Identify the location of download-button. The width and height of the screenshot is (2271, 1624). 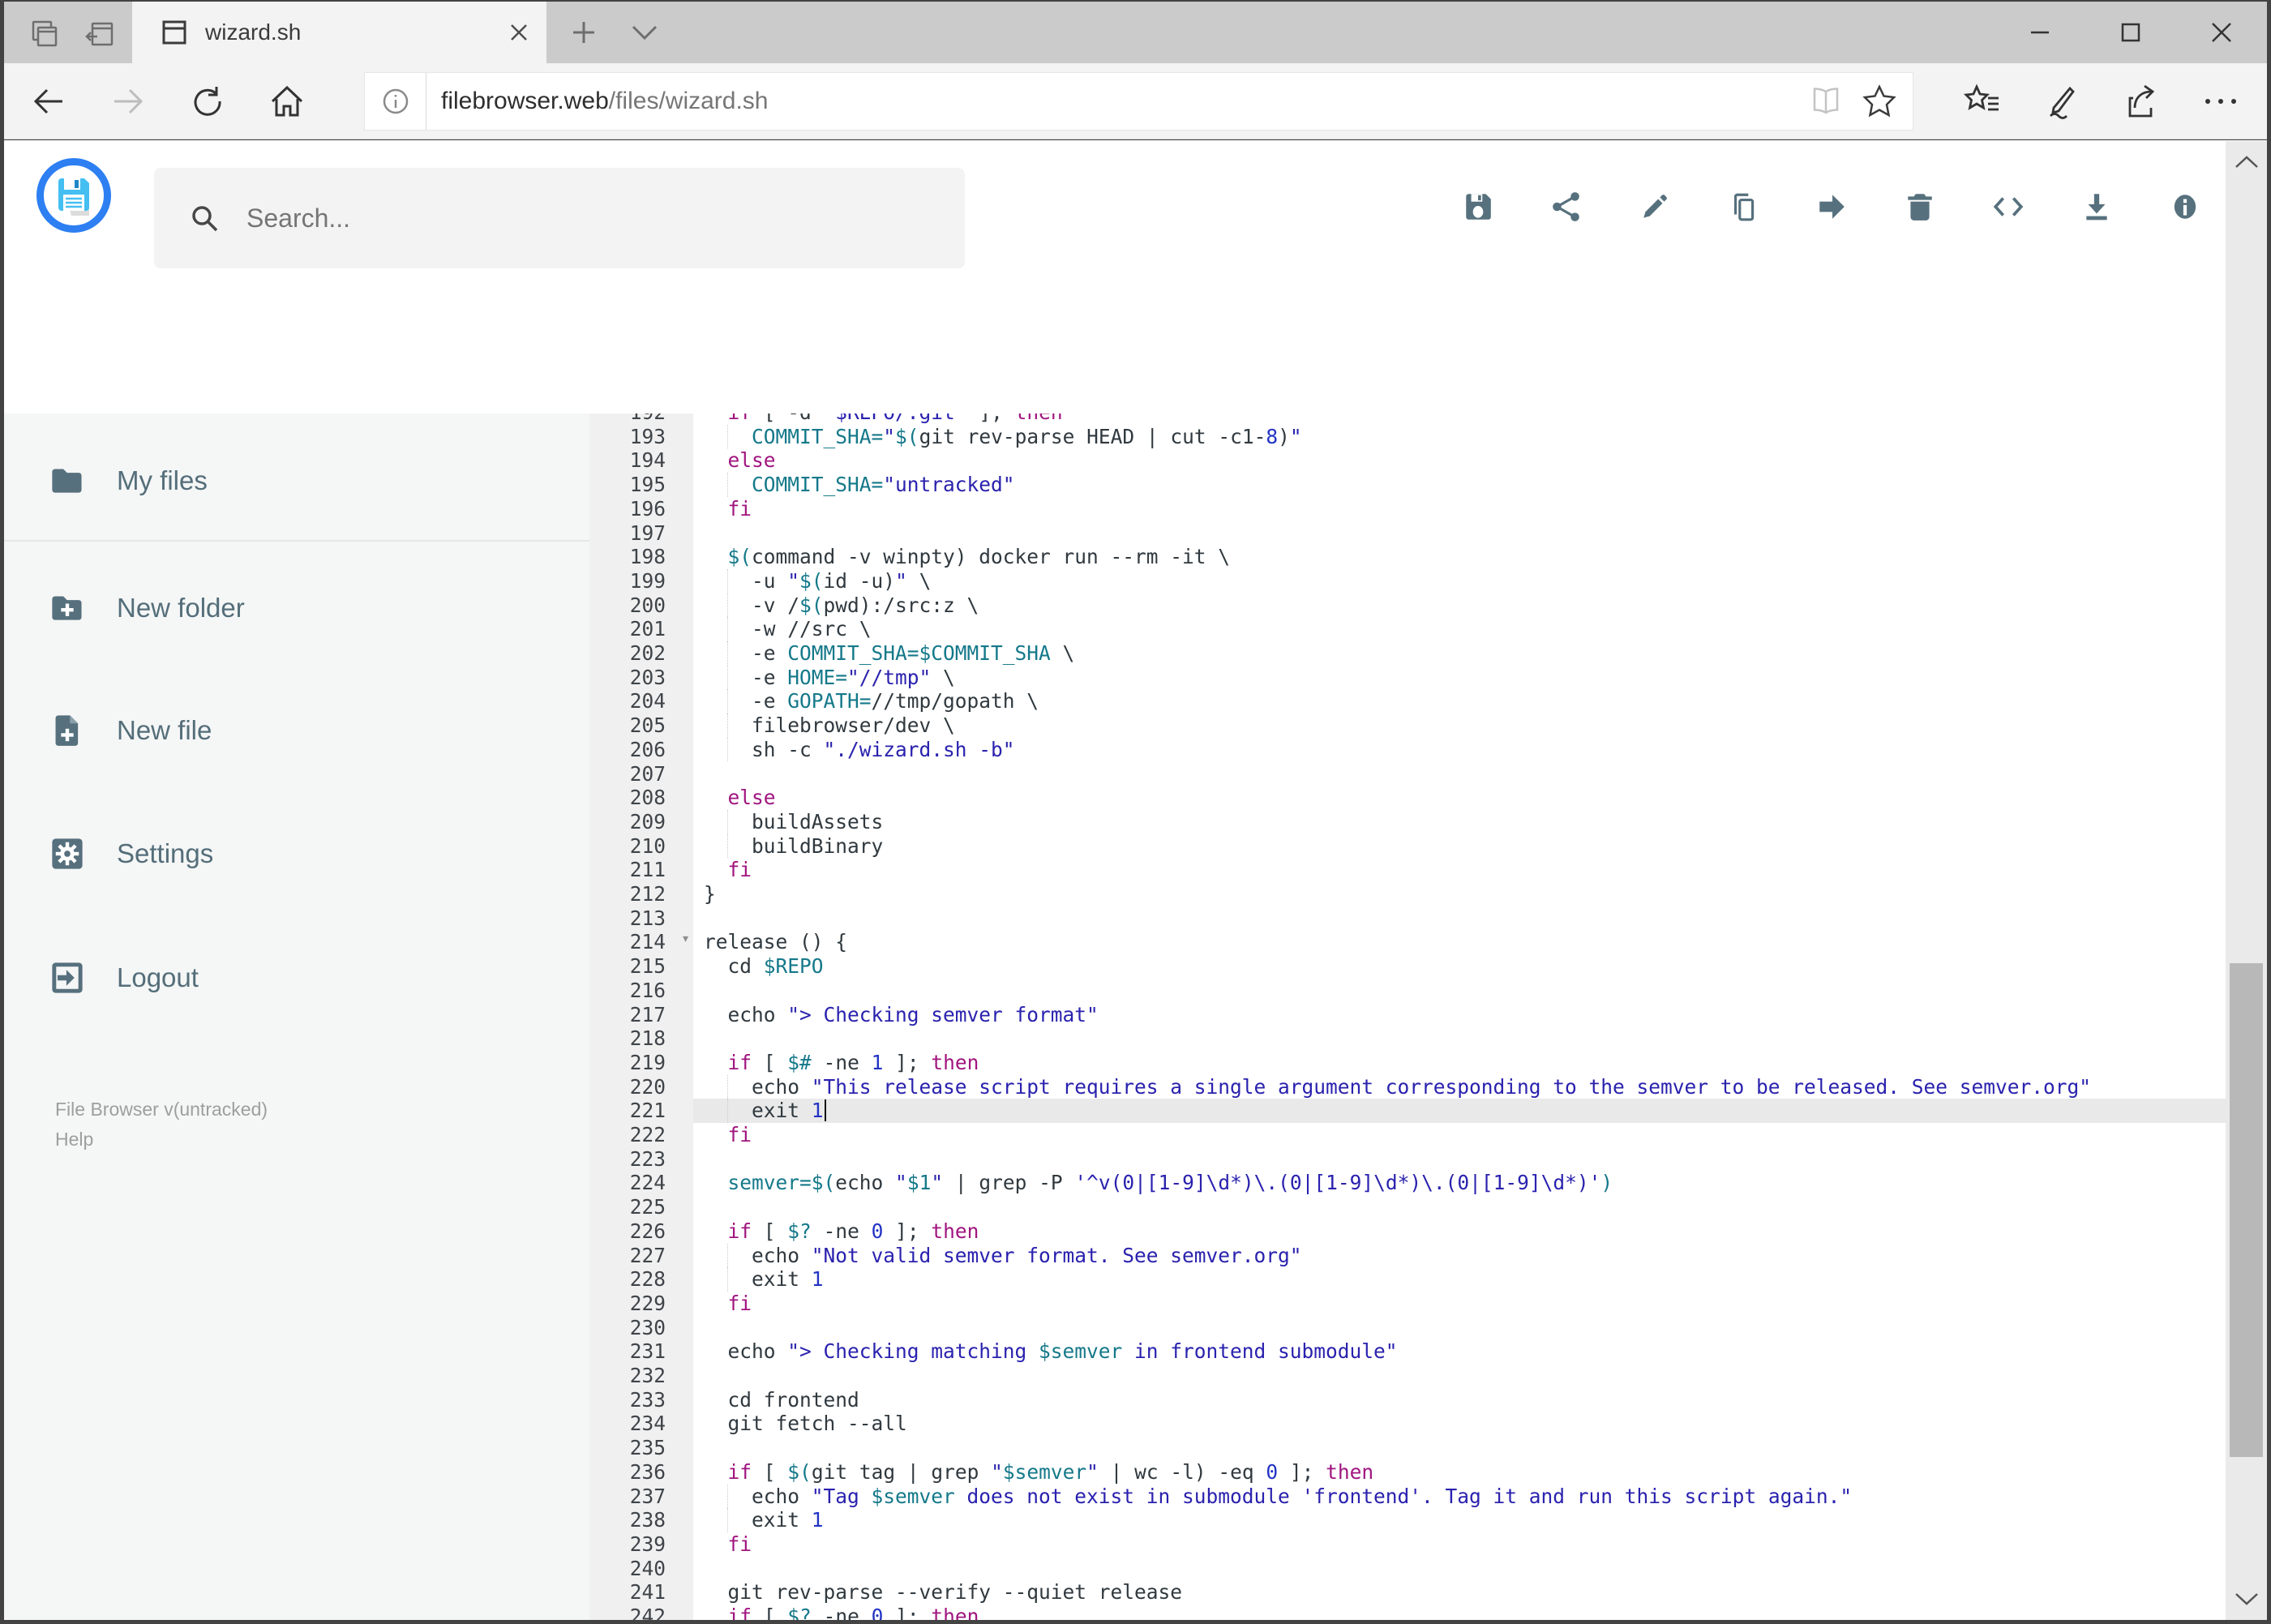
(2096, 207).